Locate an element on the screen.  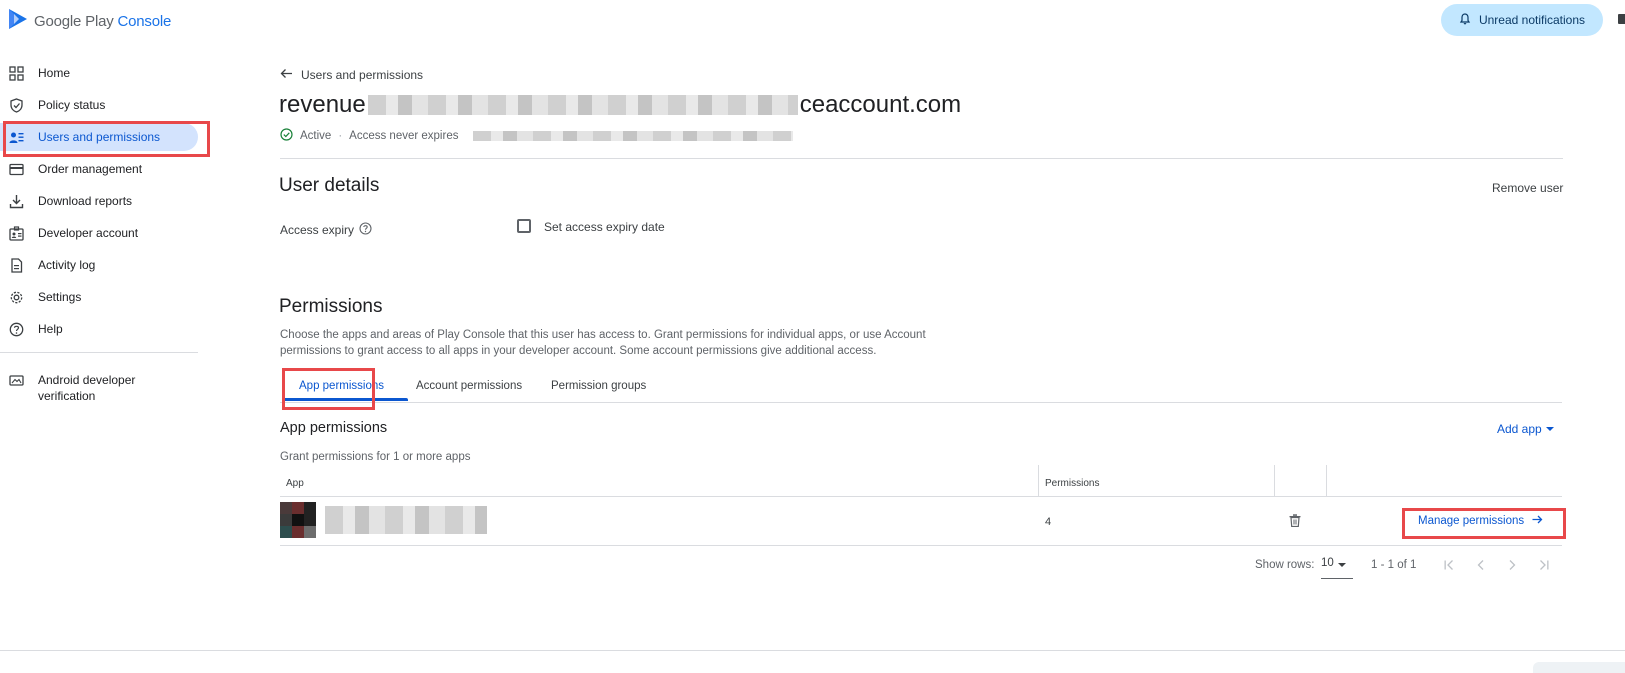
footer-divider is located at coordinates (812, 650).